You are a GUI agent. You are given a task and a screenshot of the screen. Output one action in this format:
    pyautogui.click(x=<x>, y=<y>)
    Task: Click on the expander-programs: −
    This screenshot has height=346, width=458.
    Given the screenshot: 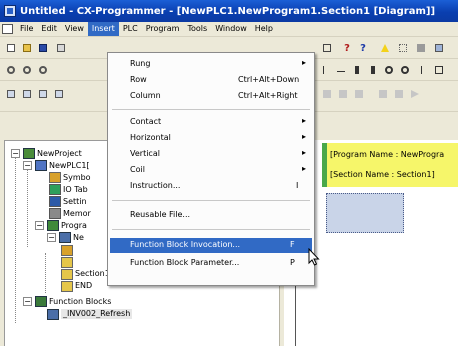 What is the action you would take?
    pyautogui.click(x=39, y=225)
    